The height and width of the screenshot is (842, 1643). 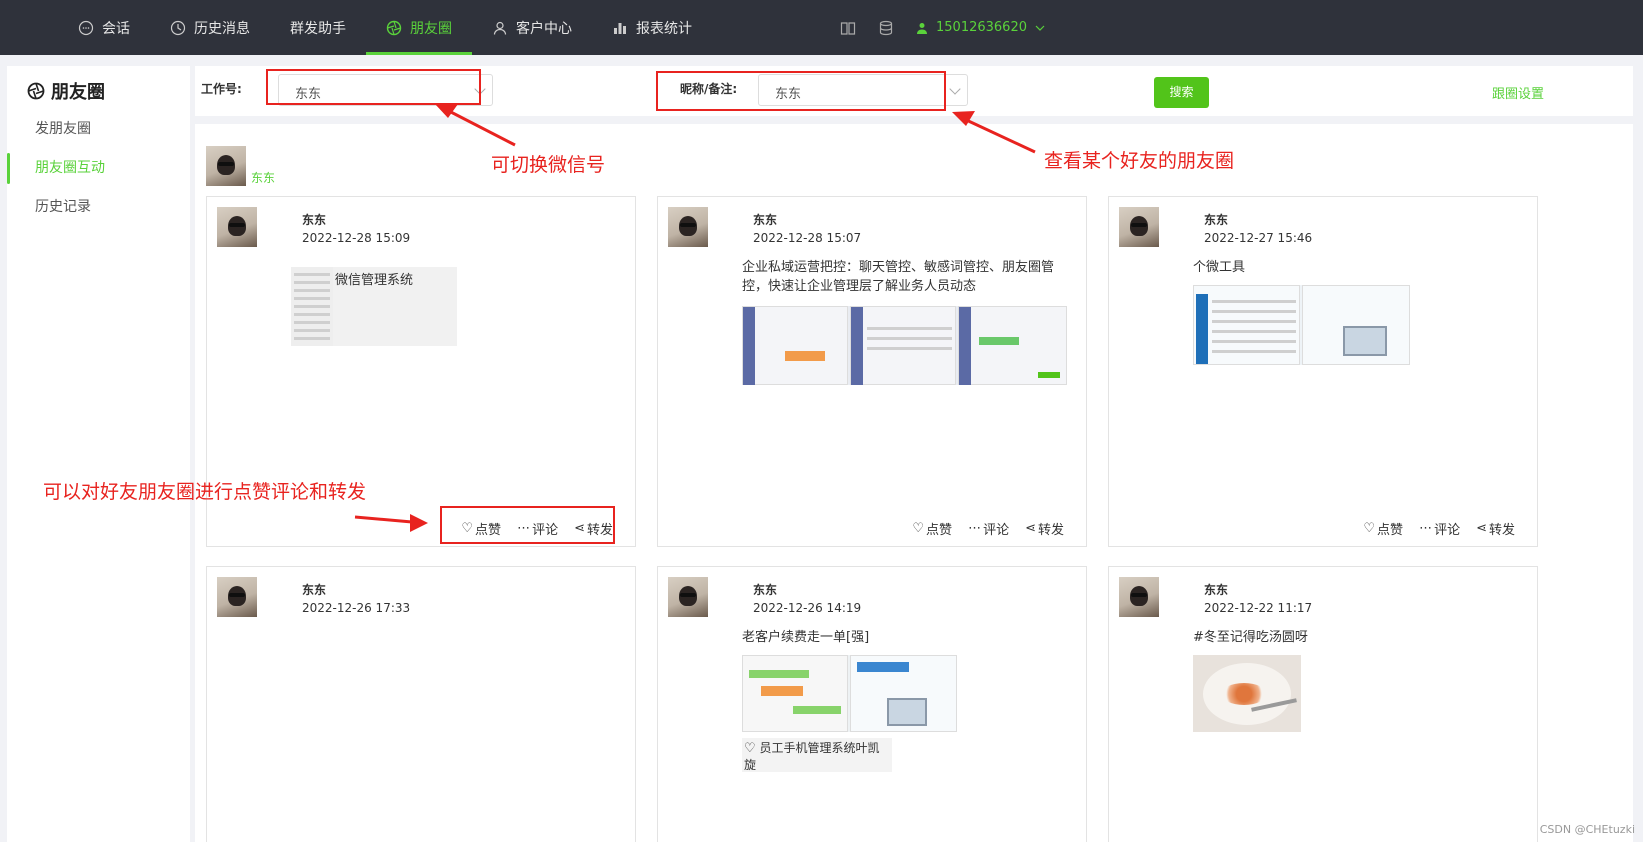 I want to click on nav-item-broadcast: 群发助手, so click(x=318, y=27).